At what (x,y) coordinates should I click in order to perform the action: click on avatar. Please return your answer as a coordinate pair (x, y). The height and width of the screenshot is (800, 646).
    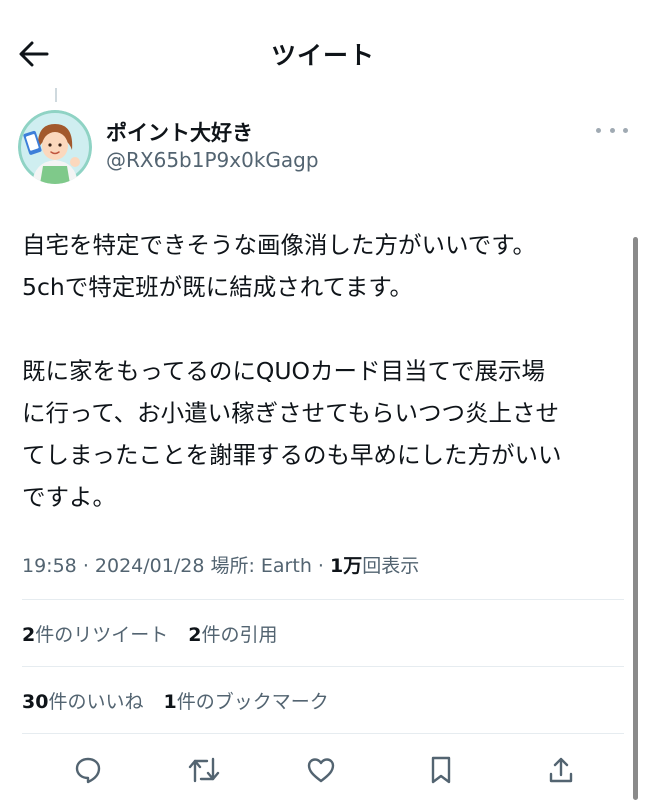
    Looking at the image, I should click on (55, 147).